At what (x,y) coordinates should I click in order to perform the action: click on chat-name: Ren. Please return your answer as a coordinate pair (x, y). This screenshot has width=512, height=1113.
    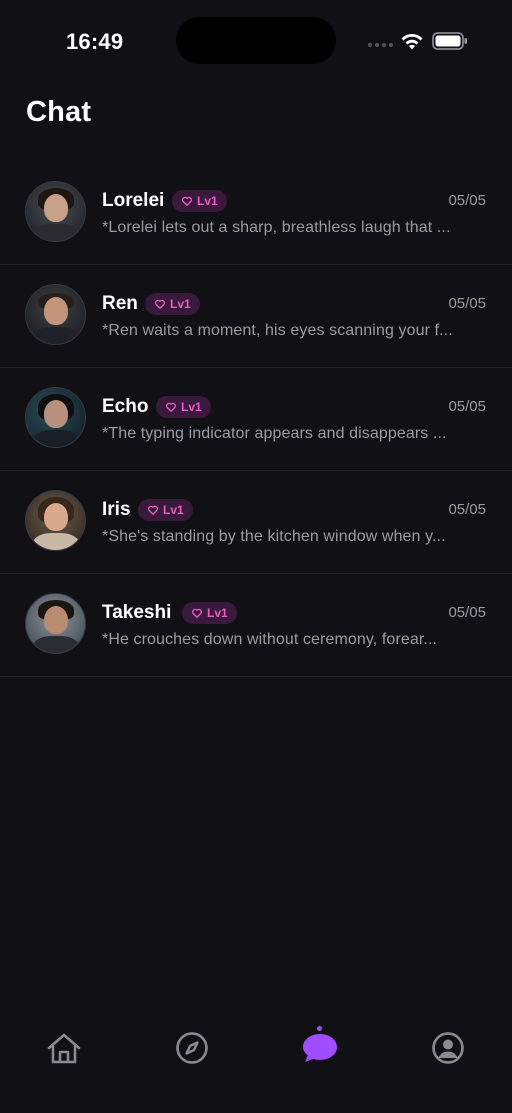
    Looking at the image, I should click on (120, 303).